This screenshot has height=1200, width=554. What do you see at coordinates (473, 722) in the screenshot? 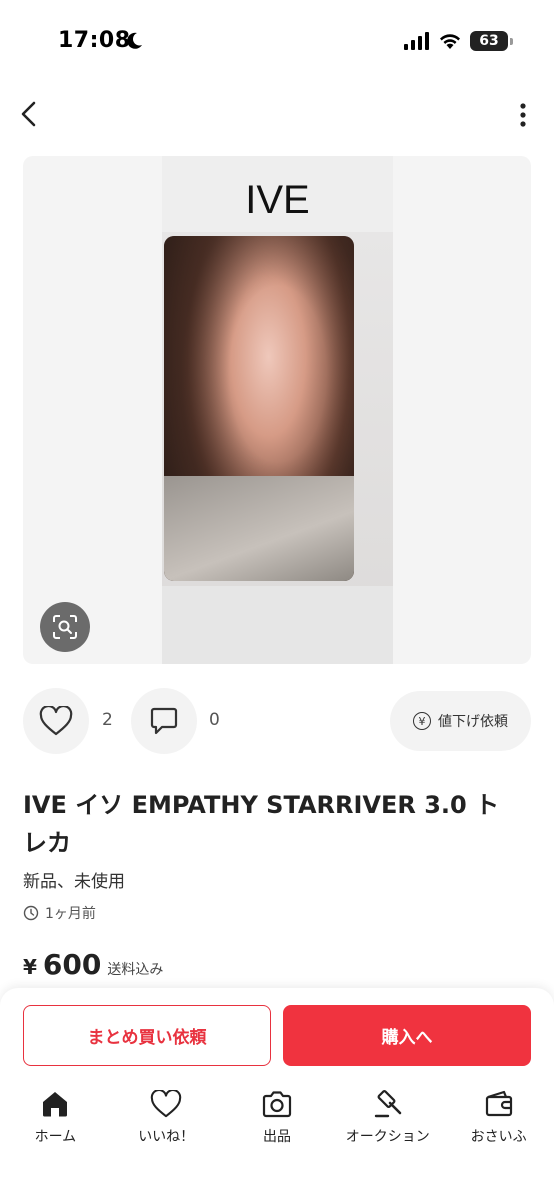
I see `price-drop-label: 値下げ依頼` at bounding box center [473, 722].